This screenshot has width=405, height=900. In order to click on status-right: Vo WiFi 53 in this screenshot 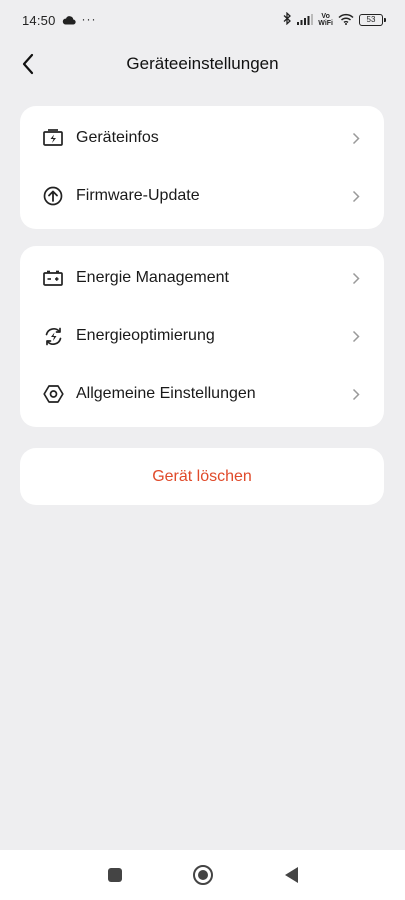, I will do `click(334, 19)`.